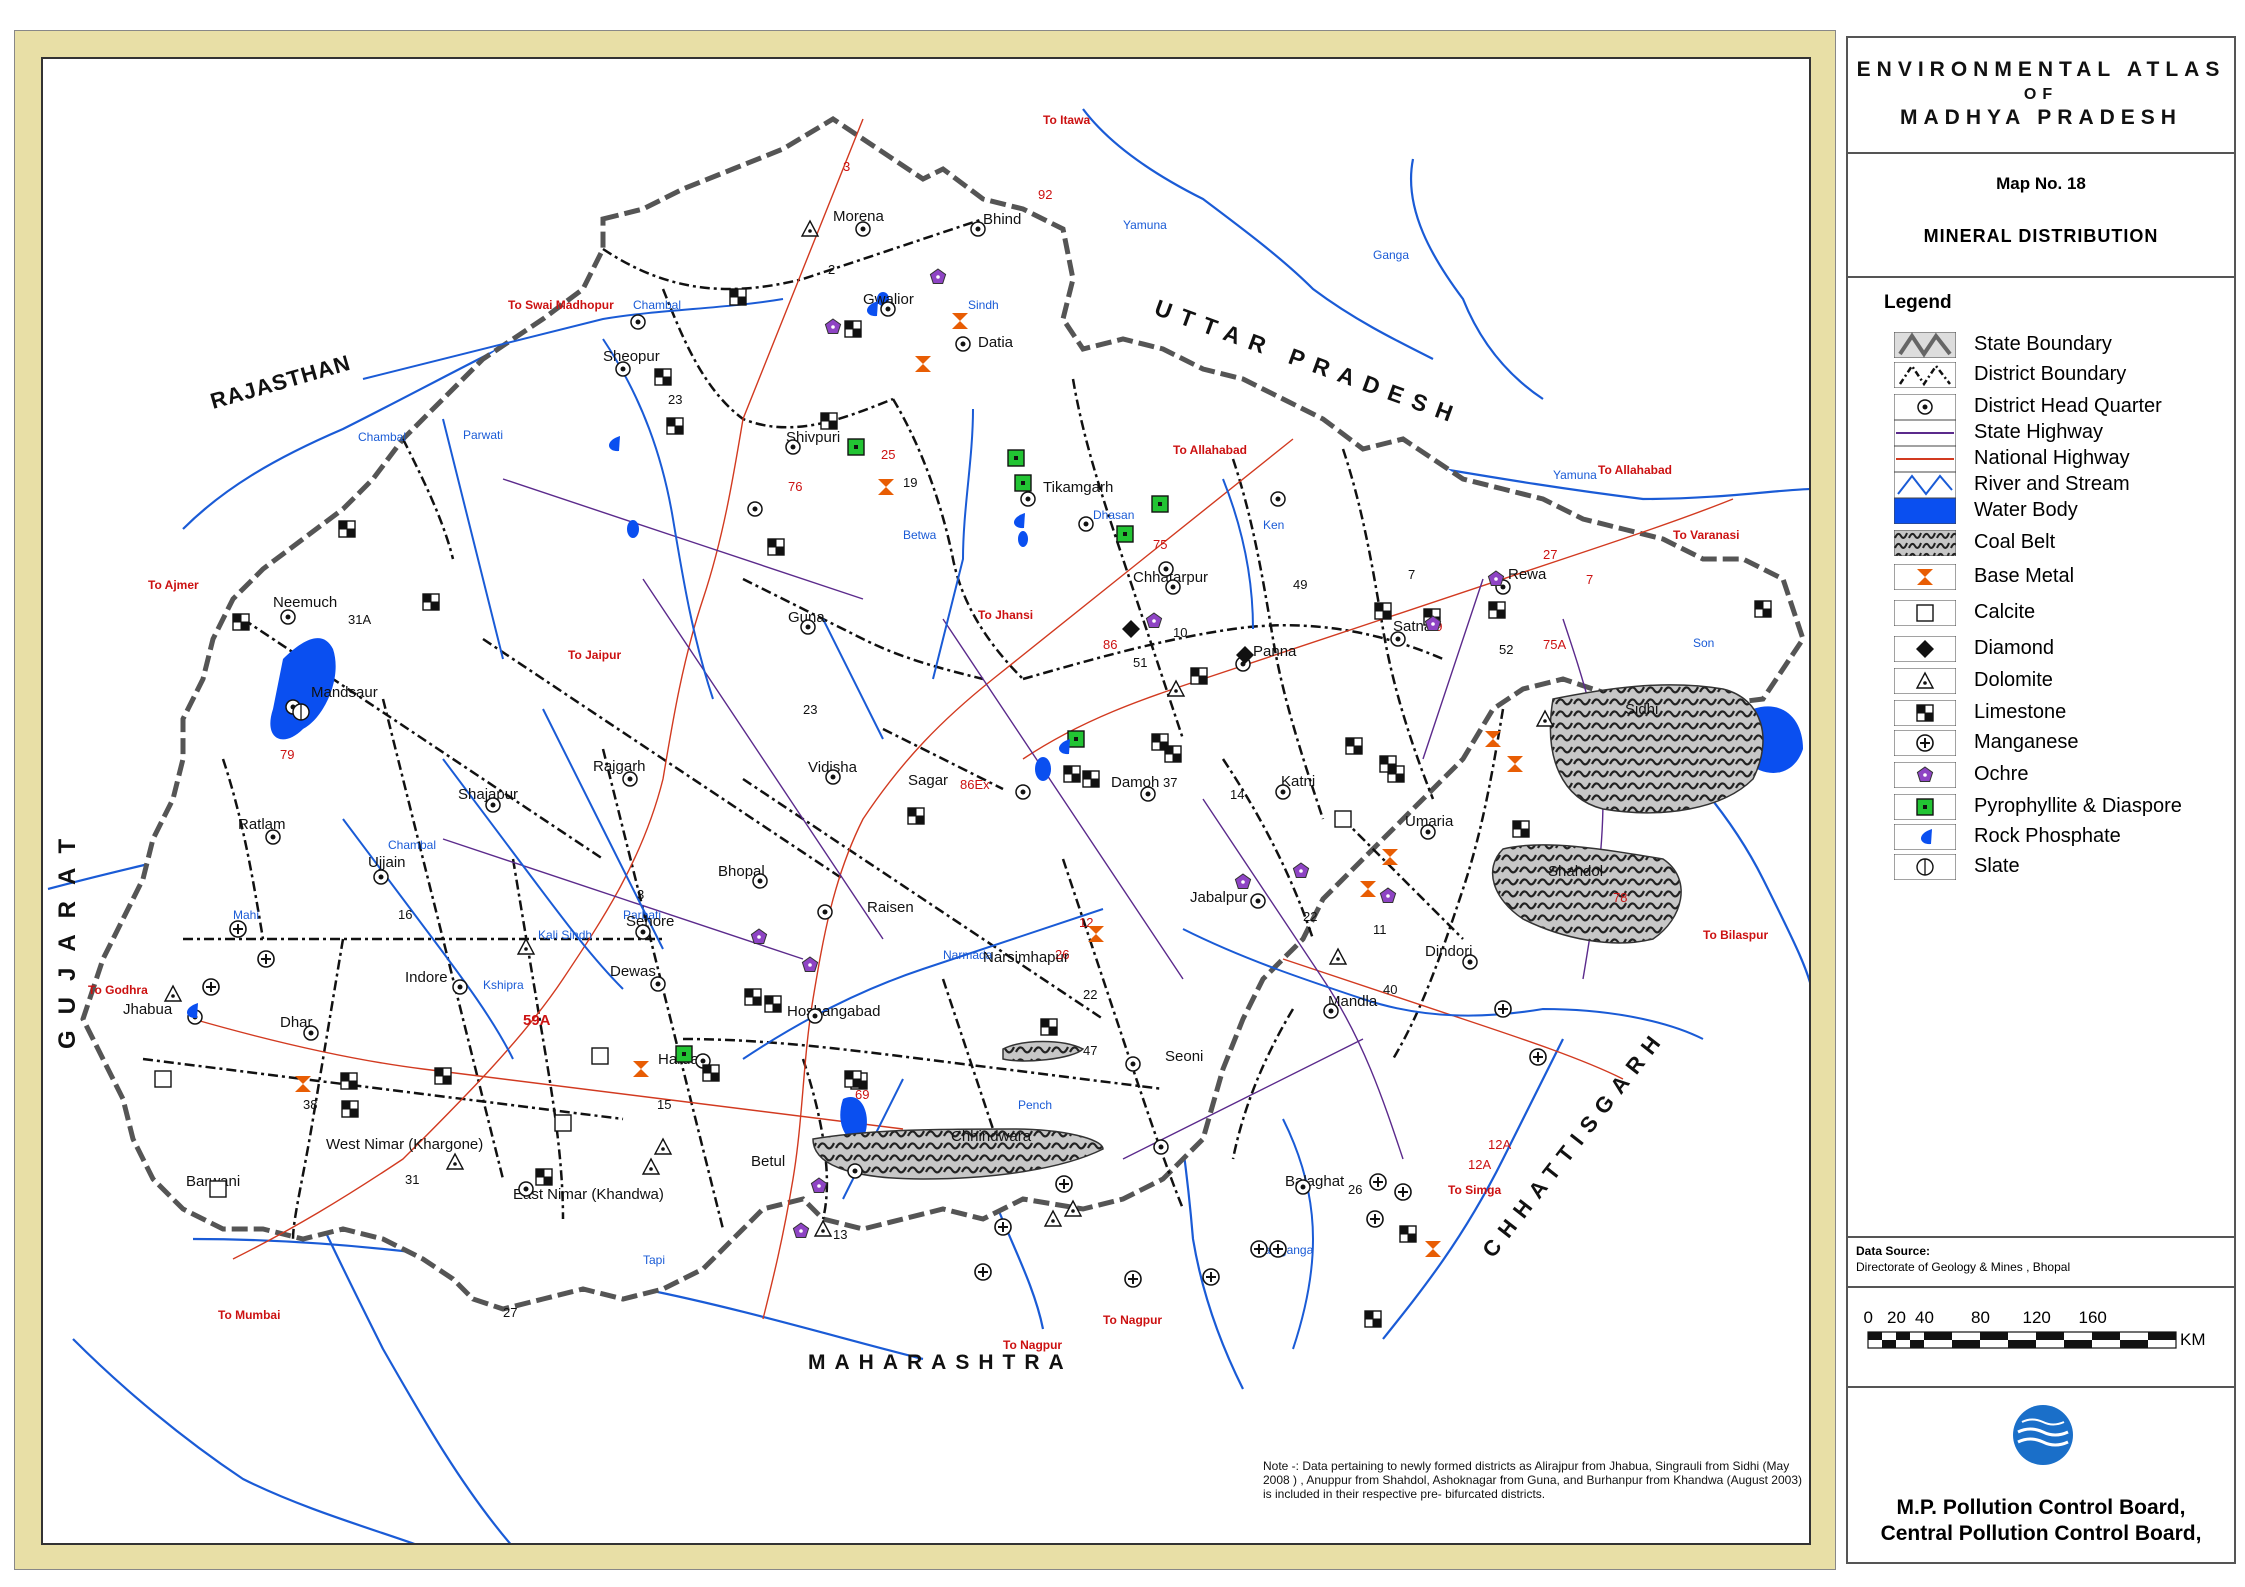  What do you see at coordinates (280, 382) in the screenshot?
I see `neighbor-label: RAJASTHAN` at bounding box center [280, 382].